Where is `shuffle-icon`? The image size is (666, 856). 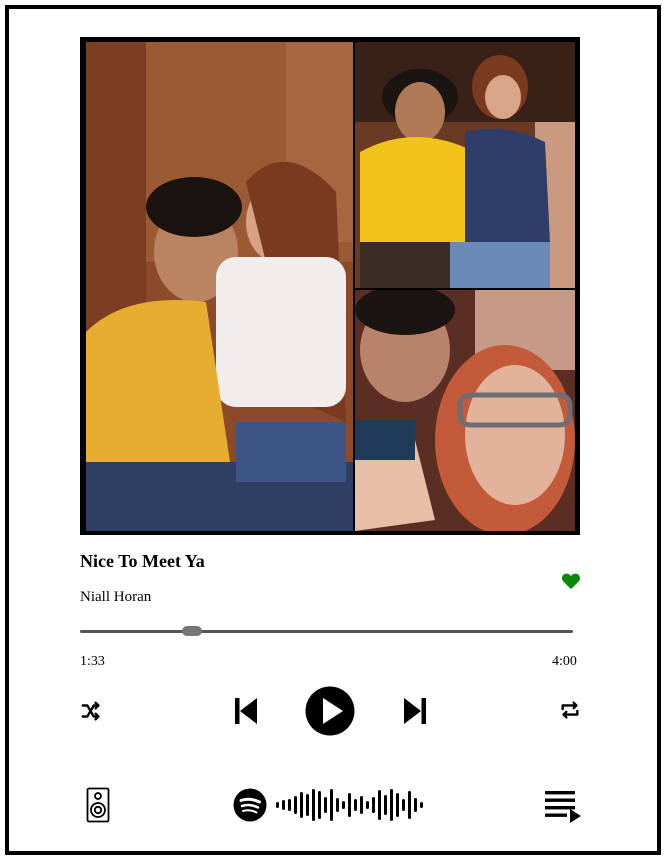 shuffle-icon is located at coordinates (91, 711).